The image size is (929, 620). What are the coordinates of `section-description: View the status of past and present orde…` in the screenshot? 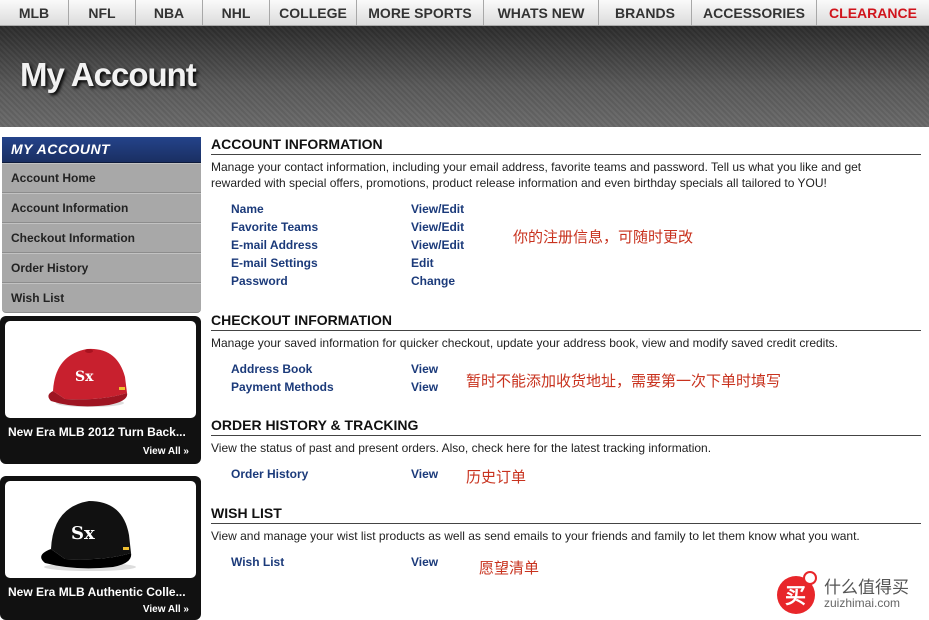 It's located at (461, 448).